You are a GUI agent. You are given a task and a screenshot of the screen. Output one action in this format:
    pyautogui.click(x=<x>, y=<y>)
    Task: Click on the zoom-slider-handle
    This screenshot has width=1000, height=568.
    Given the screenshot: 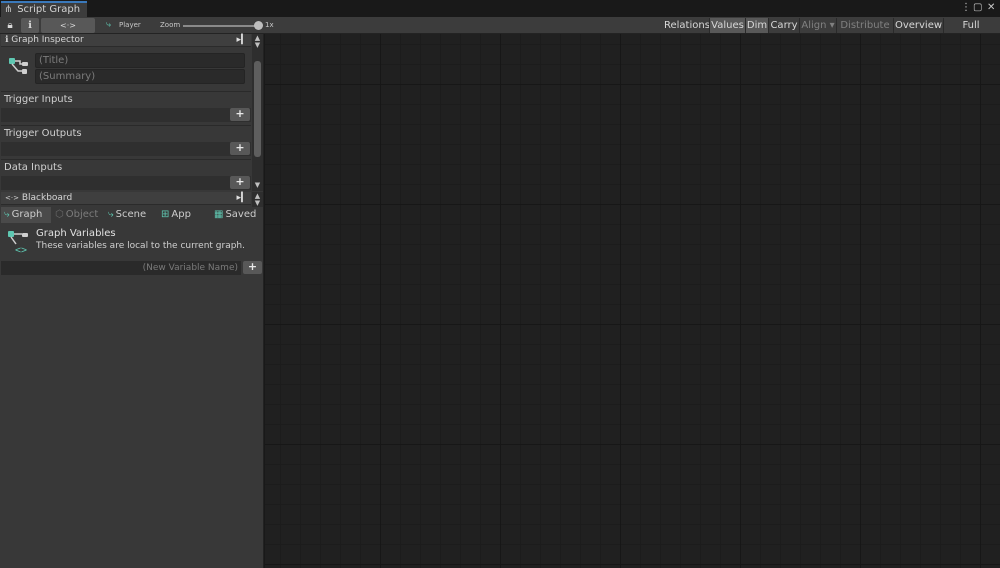 What is the action you would take?
    pyautogui.click(x=258, y=25)
    